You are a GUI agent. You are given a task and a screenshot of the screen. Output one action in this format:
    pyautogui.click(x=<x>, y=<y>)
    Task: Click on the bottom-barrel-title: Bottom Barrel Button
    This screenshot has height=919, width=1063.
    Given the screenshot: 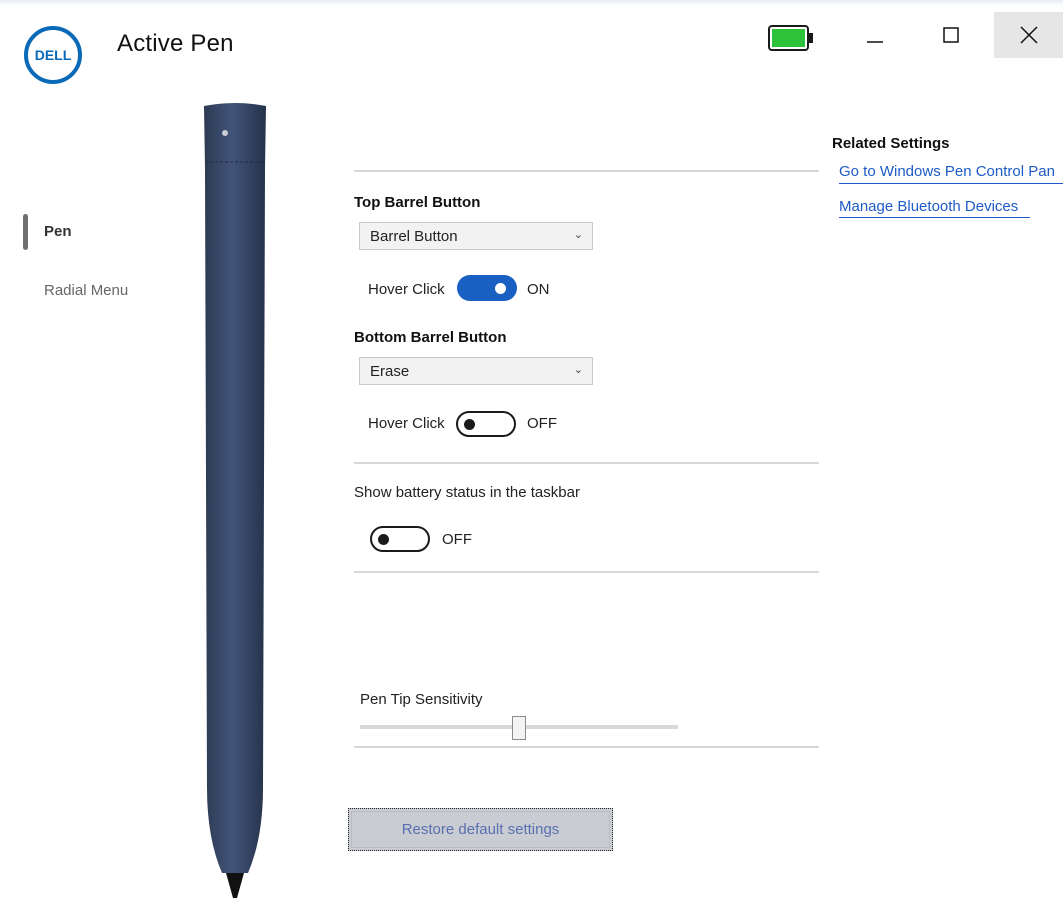 What is the action you would take?
    pyautogui.click(x=430, y=337)
    